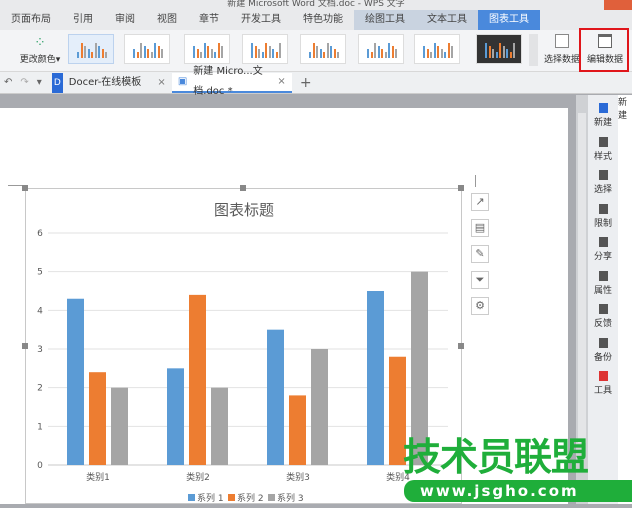 The image size is (632, 508). I want to click on y-tick-label: 6, so click(40, 234).